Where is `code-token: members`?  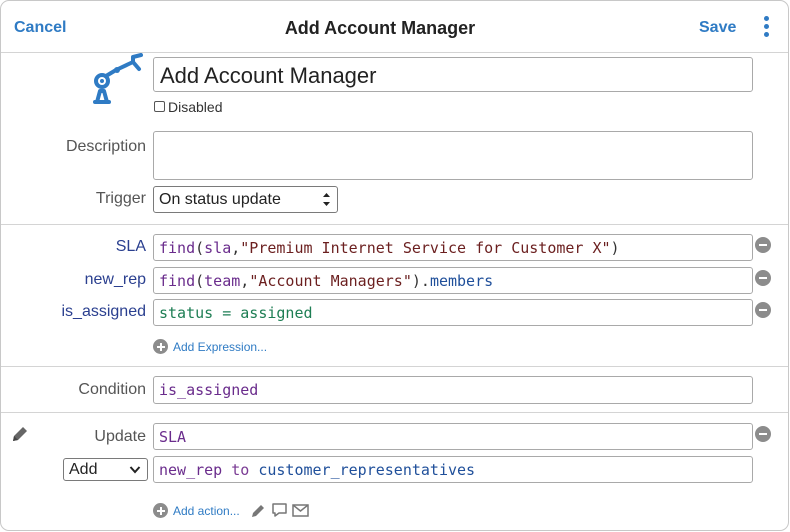
code-token: members is located at coordinates (461, 281).